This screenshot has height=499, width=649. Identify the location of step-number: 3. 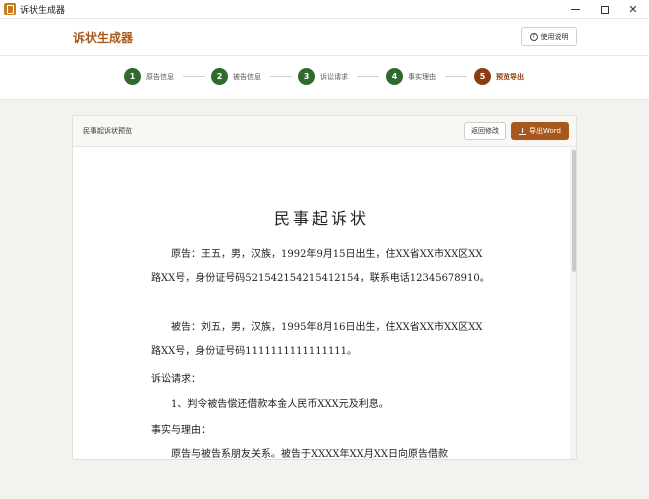
(306, 76).